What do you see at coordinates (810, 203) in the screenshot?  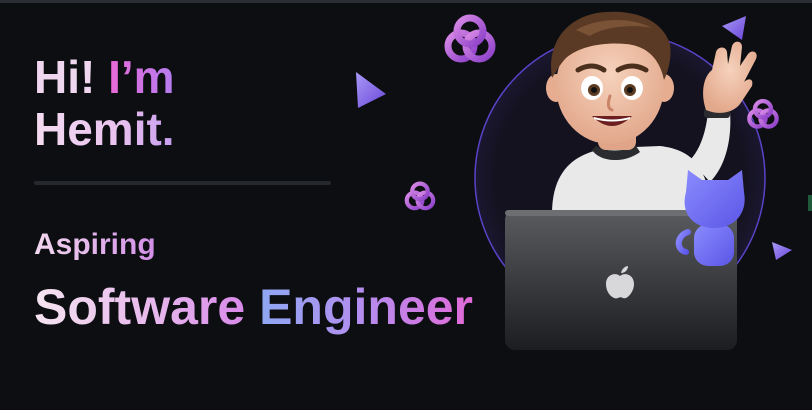 I see `edge-indicator` at bounding box center [810, 203].